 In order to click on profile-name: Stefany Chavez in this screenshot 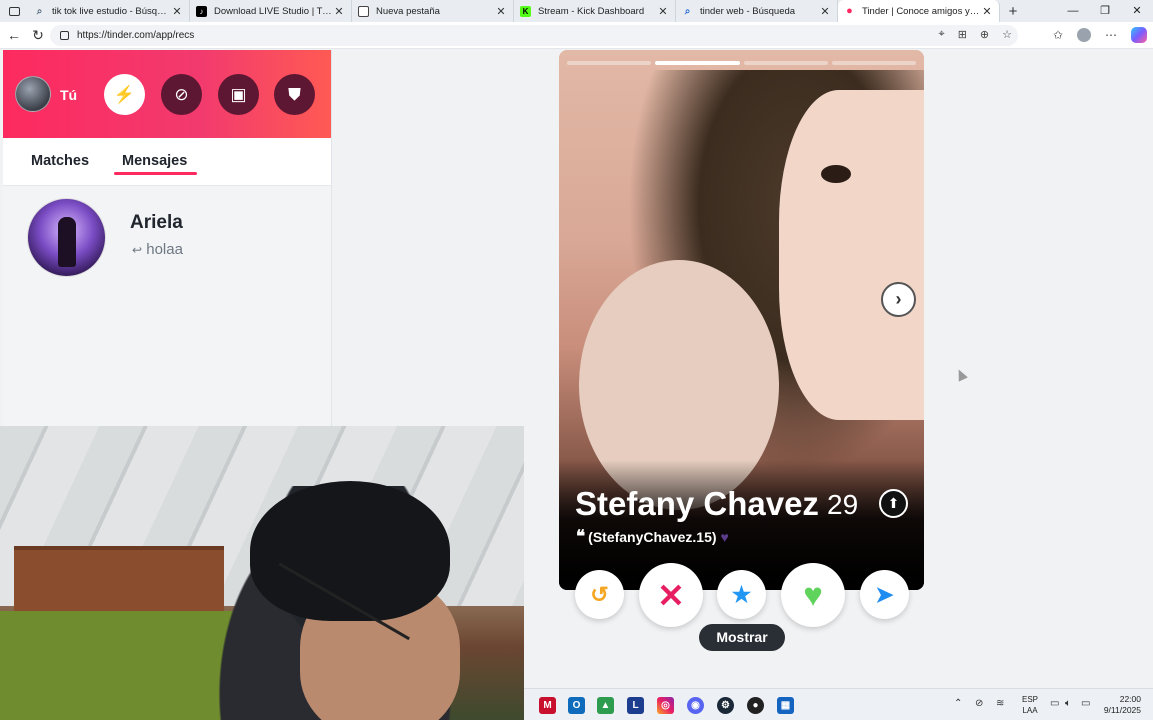, I will do `click(697, 503)`.